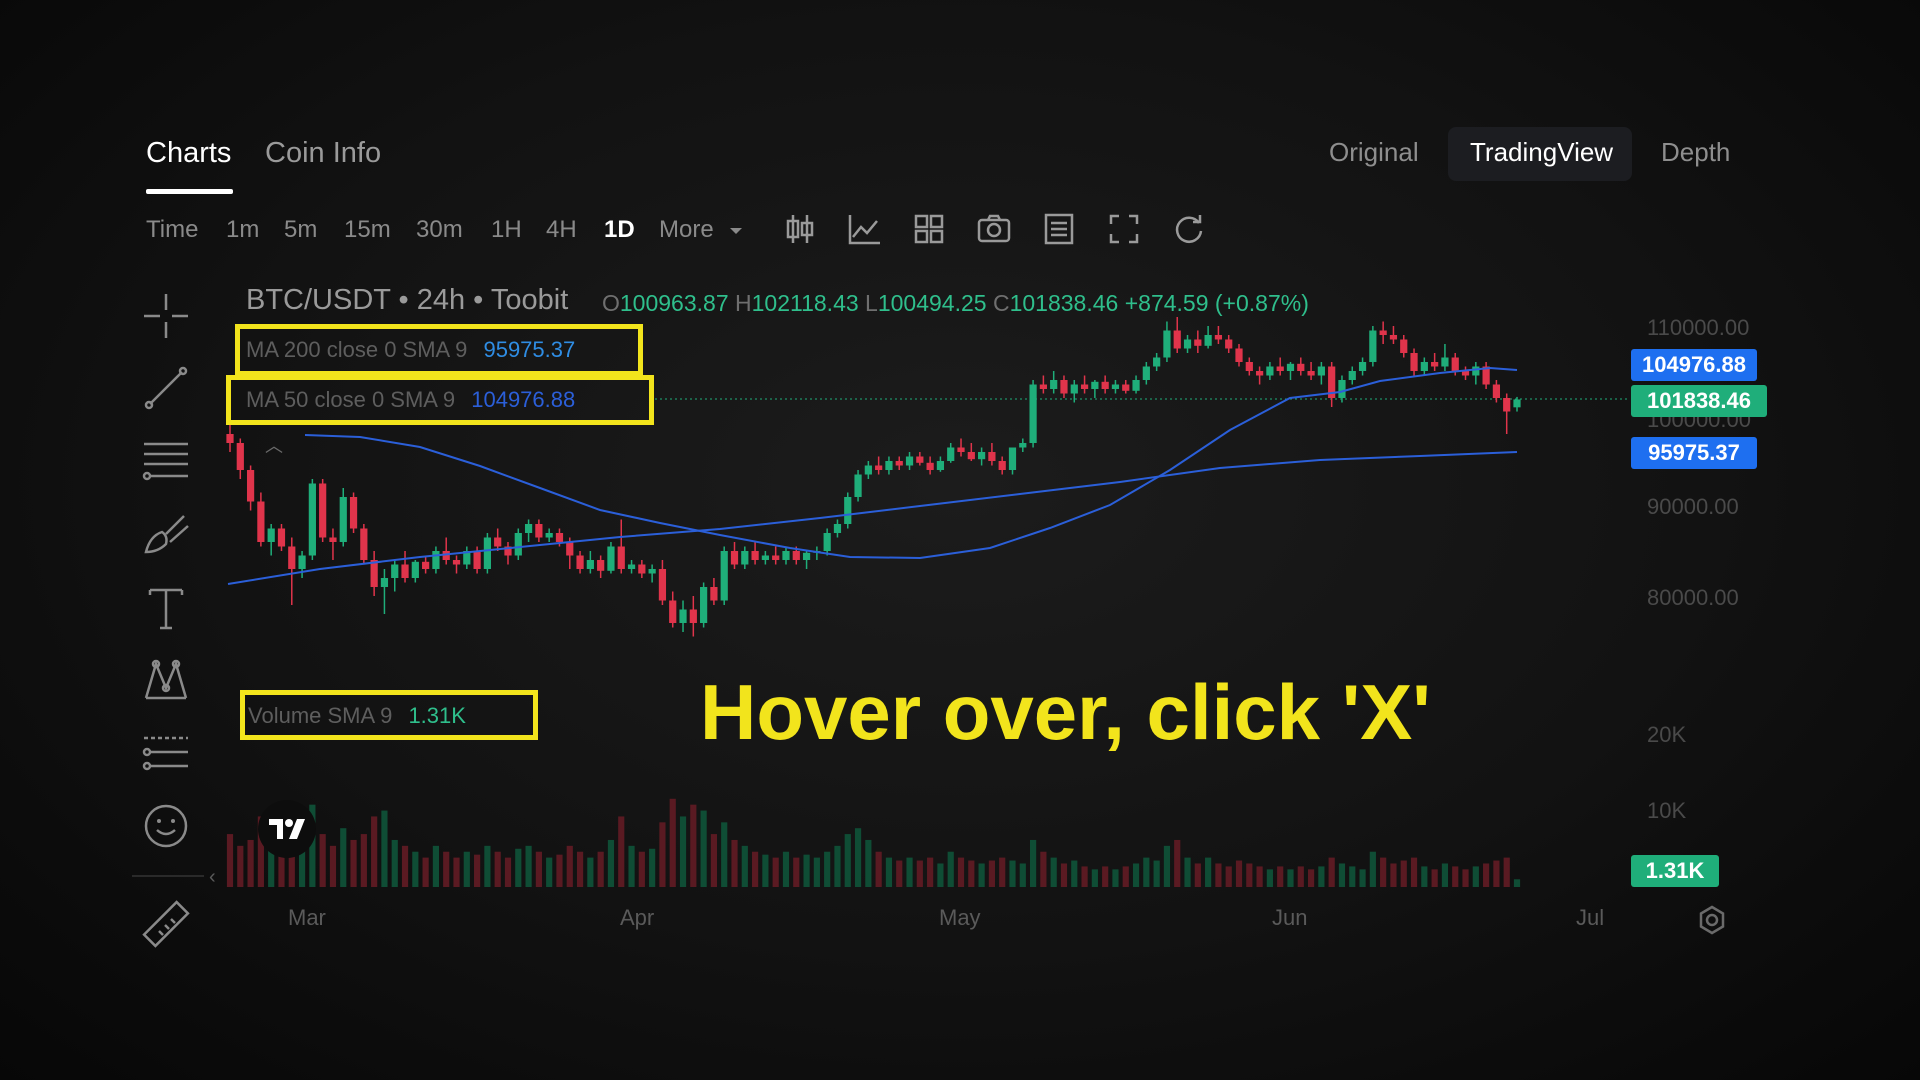 This screenshot has height=1080, width=1920. I want to click on price-axis-label: 110000.00, so click(1698, 327).